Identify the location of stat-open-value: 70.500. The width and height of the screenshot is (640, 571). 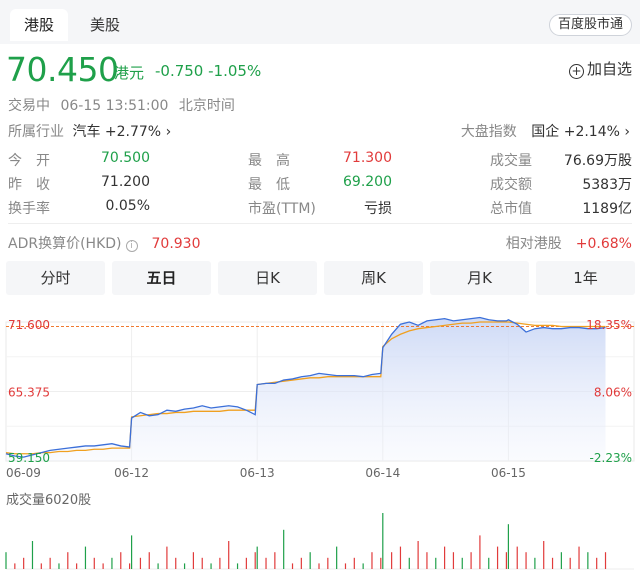
(125, 158).